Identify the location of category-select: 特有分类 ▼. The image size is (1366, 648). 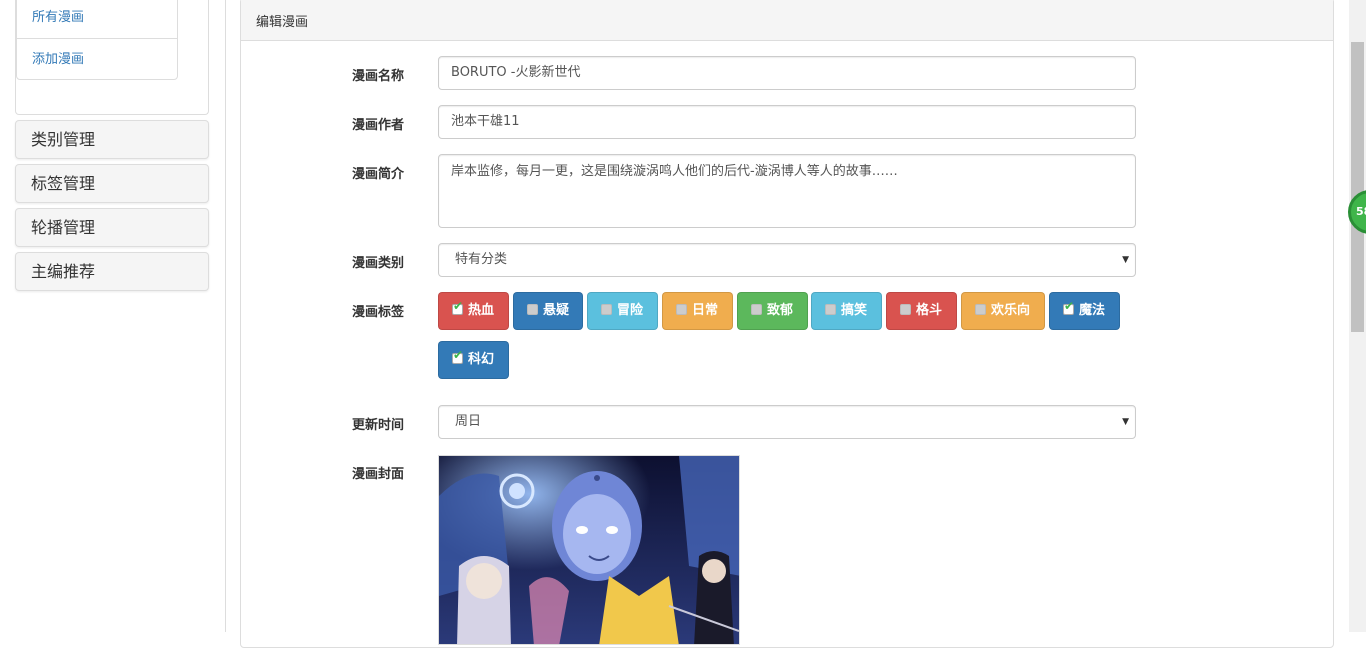
(787, 260).